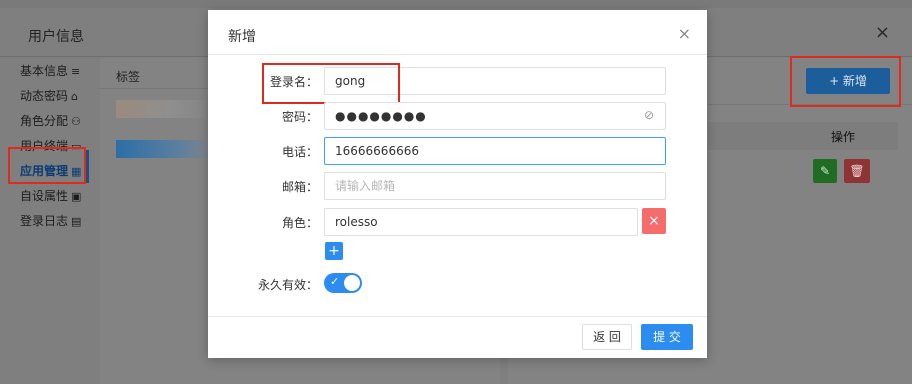  I want to click on card-icon: ▣, so click(76, 196).